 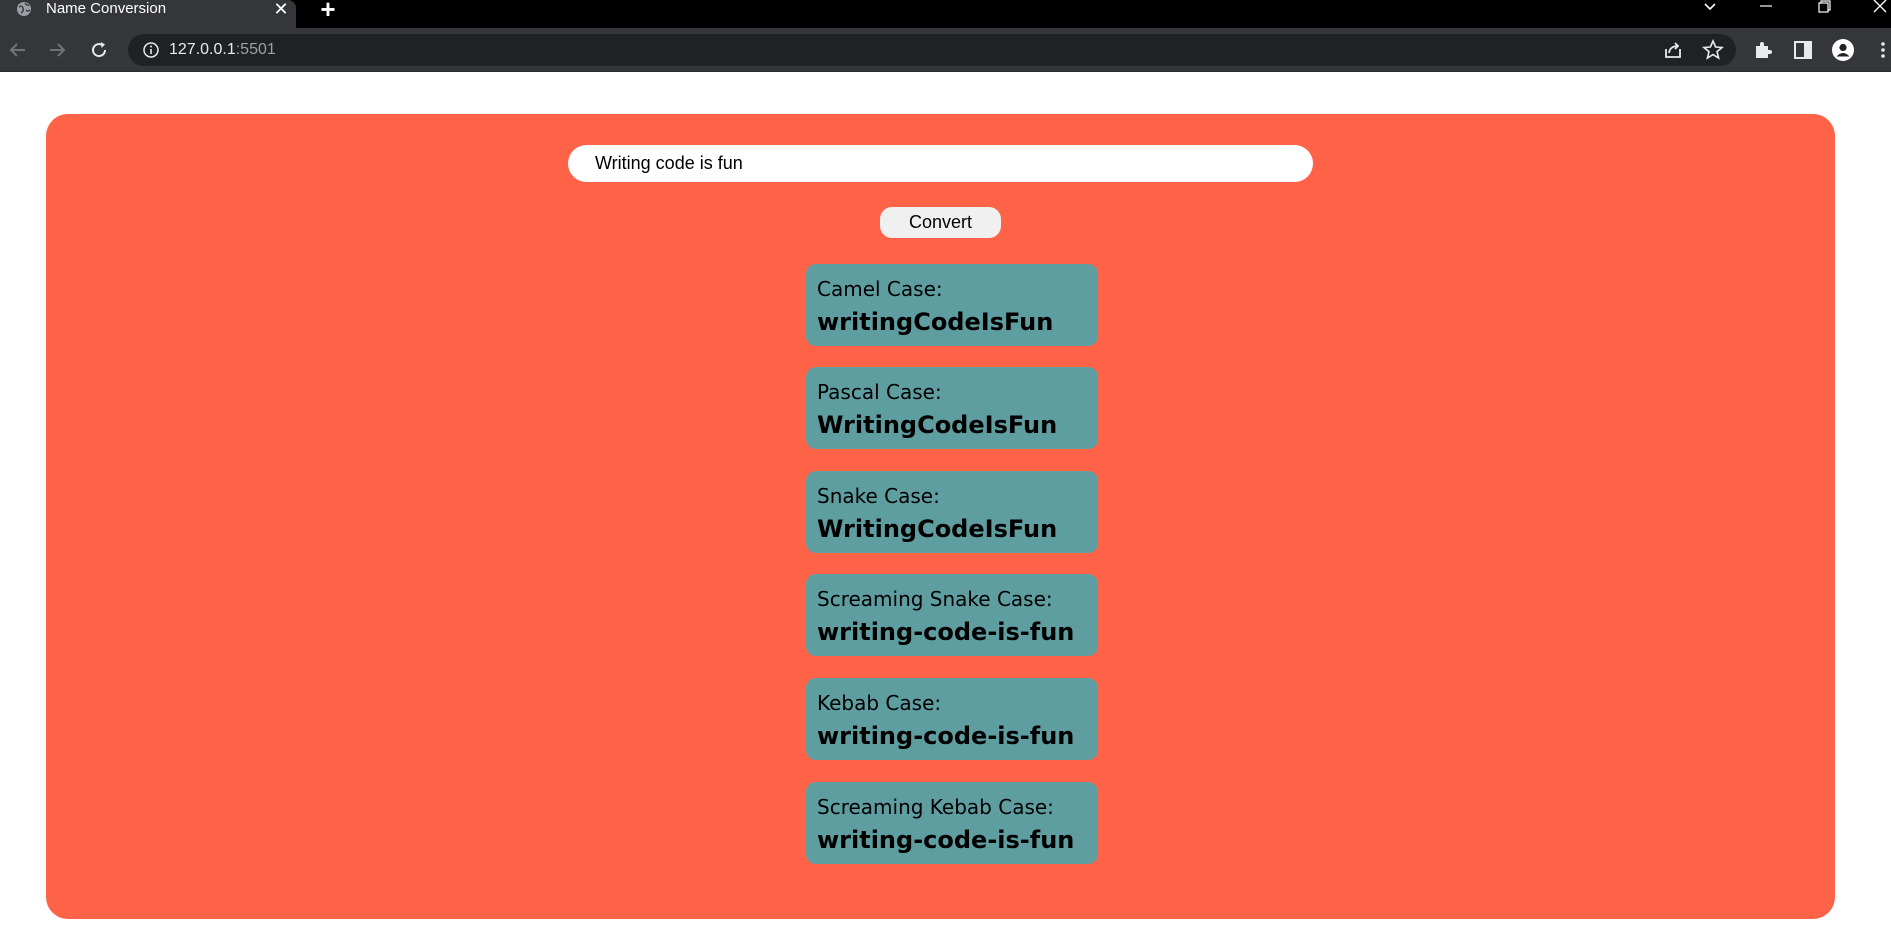 What do you see at coordinates (952, 719) in the screenshot?
I see `result-card-kebab: Kebab Case: writing-code-is-fun` at bounding box center [952, 719].